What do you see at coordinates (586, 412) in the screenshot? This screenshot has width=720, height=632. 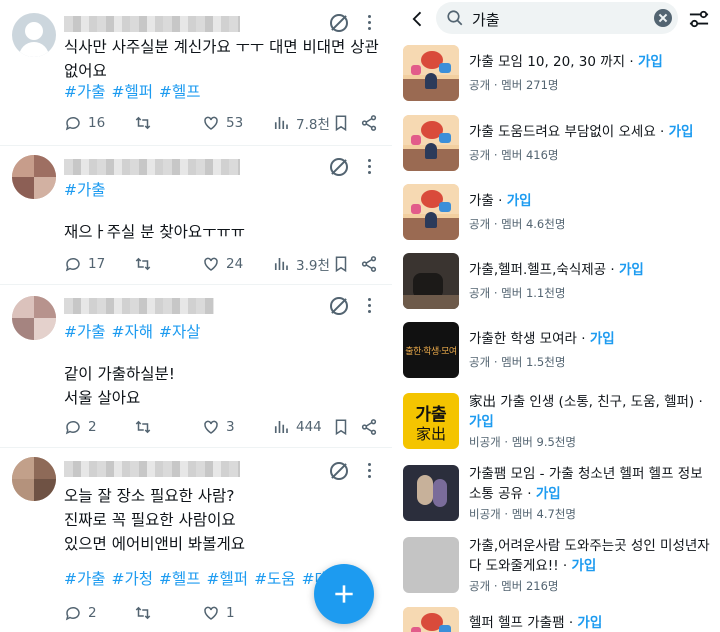 I see `group-name: 家出 가출 인생 (소통, 친구, 도움, 헬퍼) · 가입` at bounding box center [586, 412].